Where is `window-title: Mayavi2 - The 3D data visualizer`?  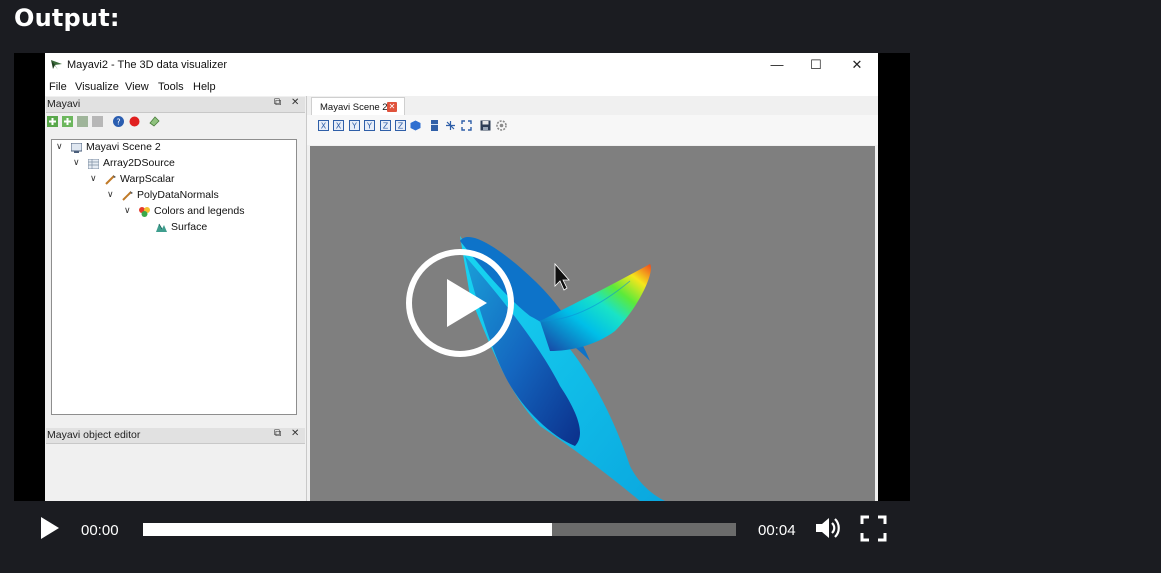
window-title: Mayavi2 - The 3D data visualizer is located at coordinates (147, 65).